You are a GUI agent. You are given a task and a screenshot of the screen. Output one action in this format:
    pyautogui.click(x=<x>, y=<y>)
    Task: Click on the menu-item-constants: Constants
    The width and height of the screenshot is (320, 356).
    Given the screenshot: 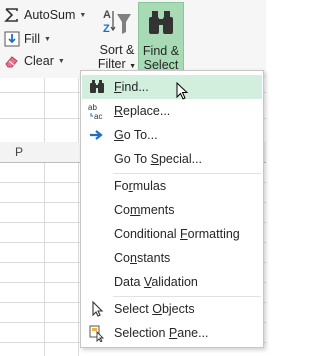 What is the action you would take?
    pyautogui.click(x=172, y=258)
    